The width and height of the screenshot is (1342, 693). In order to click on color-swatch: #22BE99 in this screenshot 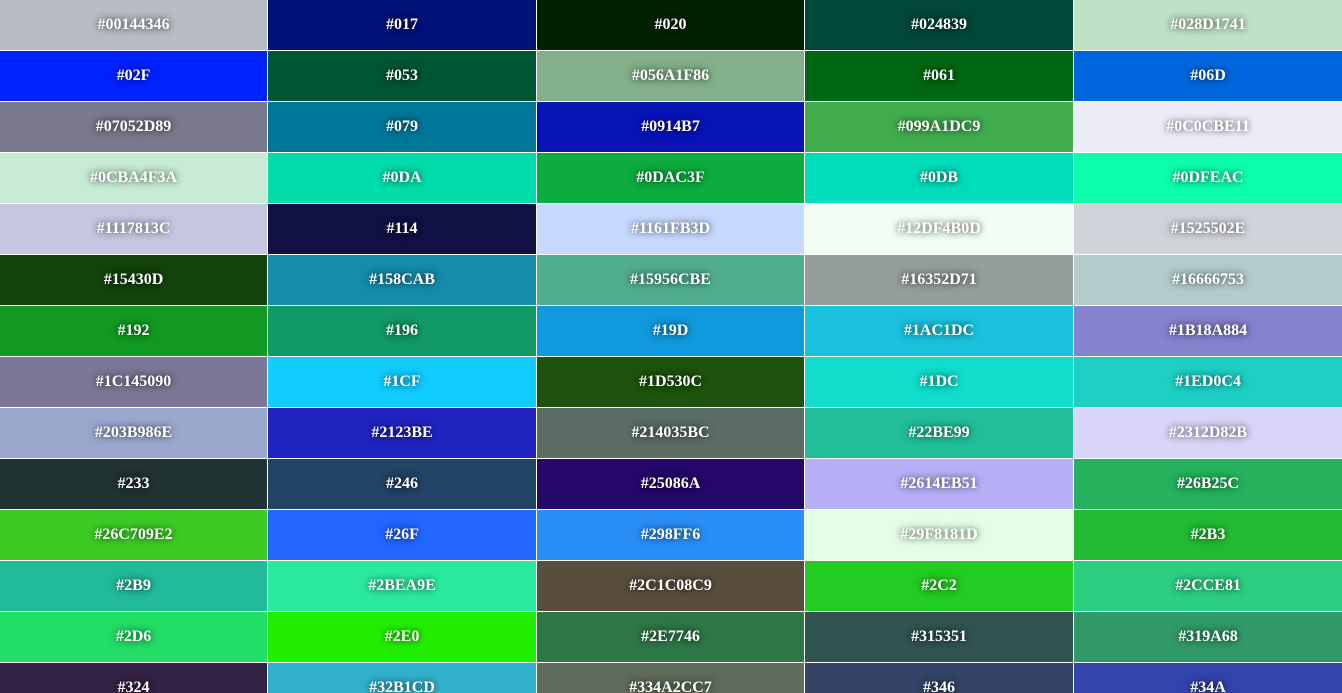, I will do `click(939, 433)`.